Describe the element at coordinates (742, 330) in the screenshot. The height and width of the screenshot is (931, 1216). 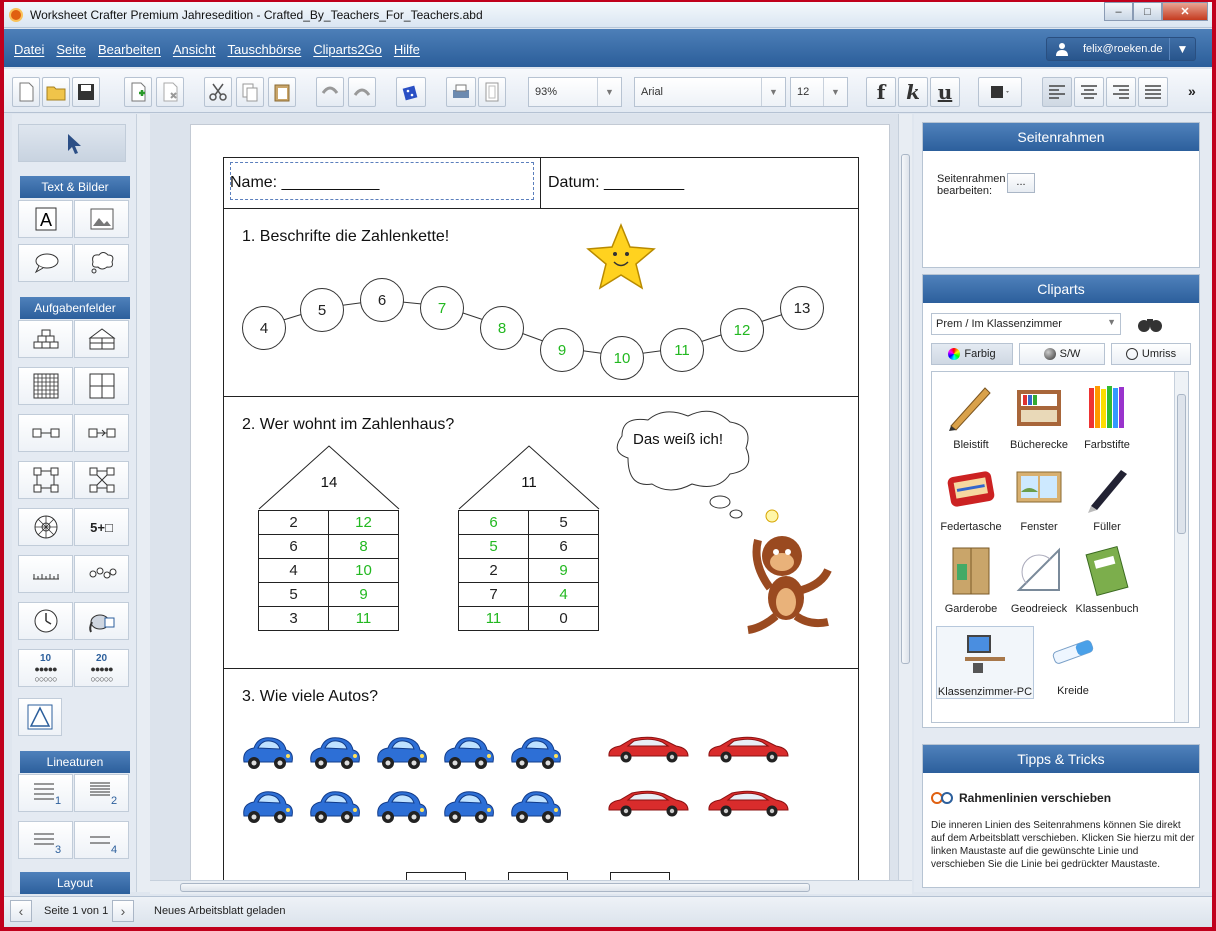
I see `chain-number: 12` at that location.